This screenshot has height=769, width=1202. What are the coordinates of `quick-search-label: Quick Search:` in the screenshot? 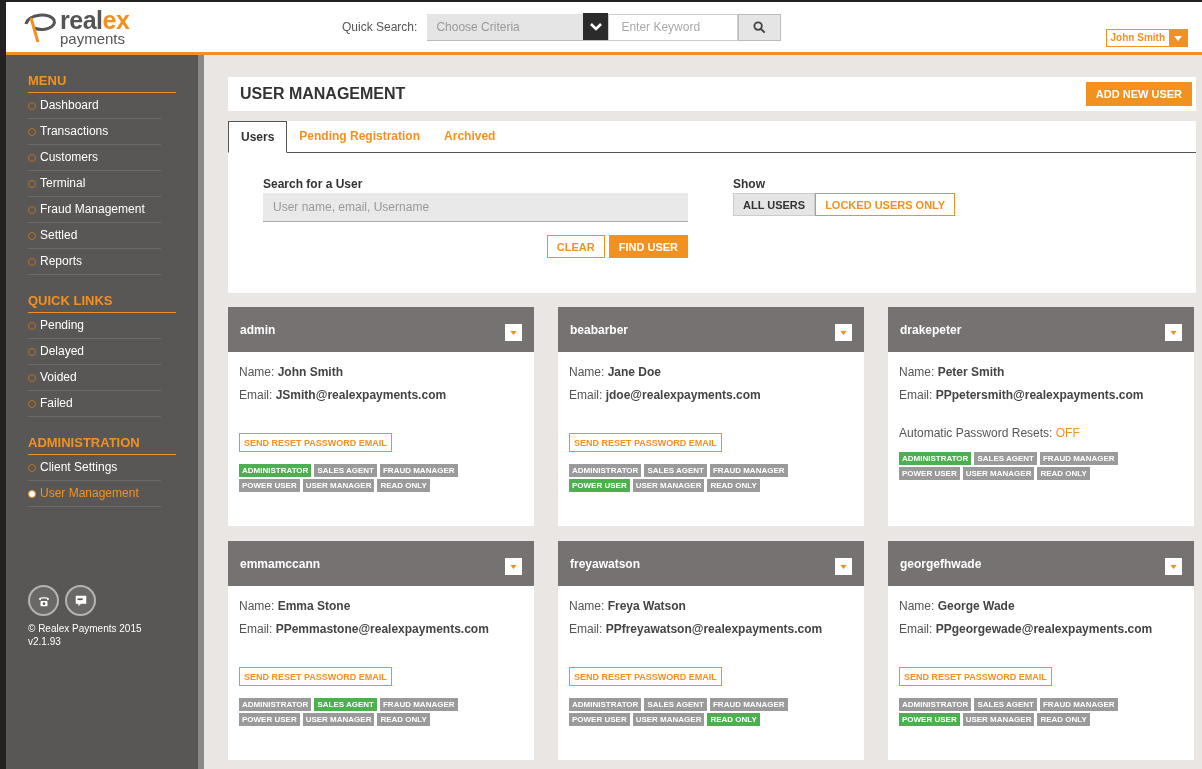 It's located at (380, 27).